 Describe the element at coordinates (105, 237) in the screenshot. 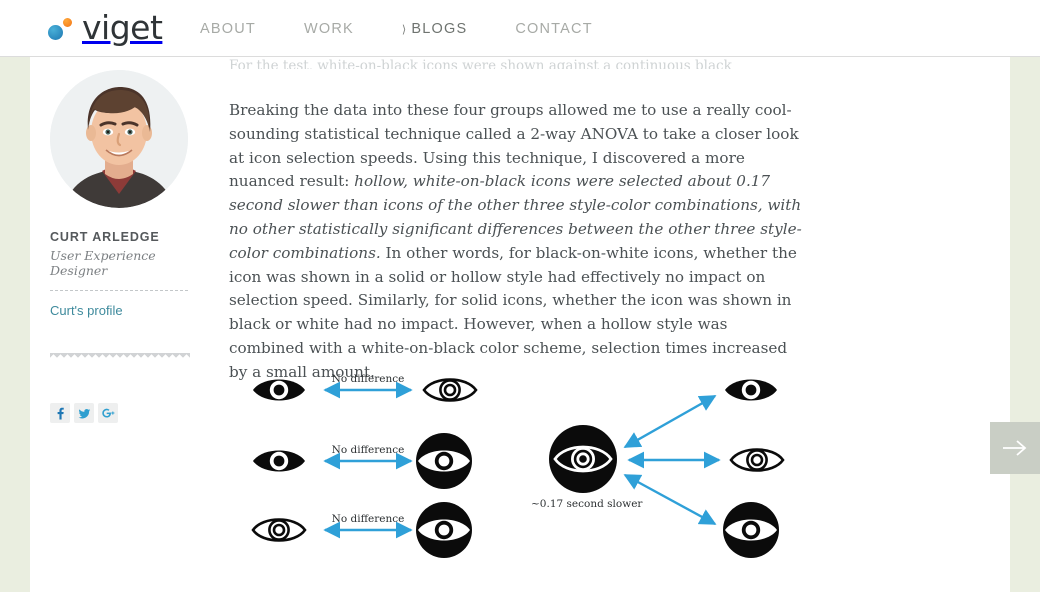

I see `author-name: CURT ARLEDGE` at that location.